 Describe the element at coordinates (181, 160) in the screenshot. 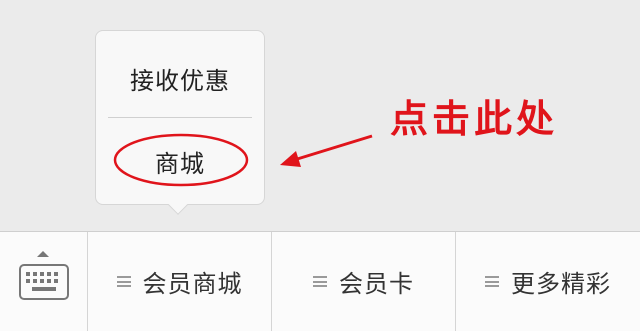

I see `highlight-ellipse` at that location.